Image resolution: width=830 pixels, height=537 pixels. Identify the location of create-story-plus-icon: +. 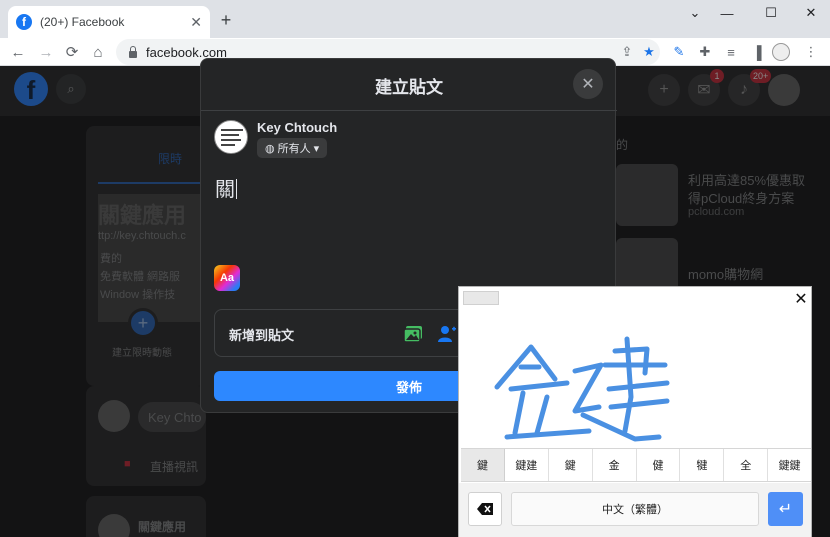
(143, 323).